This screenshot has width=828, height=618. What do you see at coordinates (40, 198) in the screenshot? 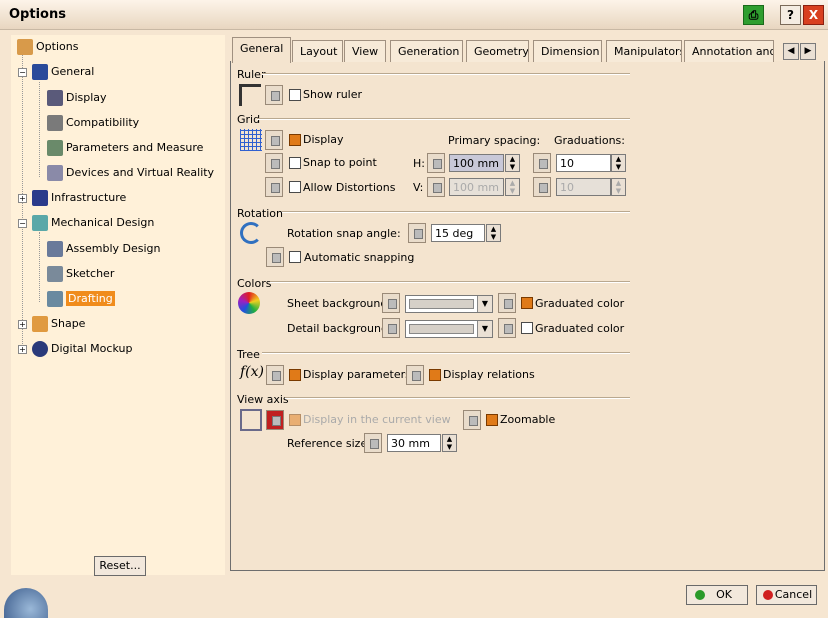
I see `infrastructure-icon` at bounding box center [40, 198].